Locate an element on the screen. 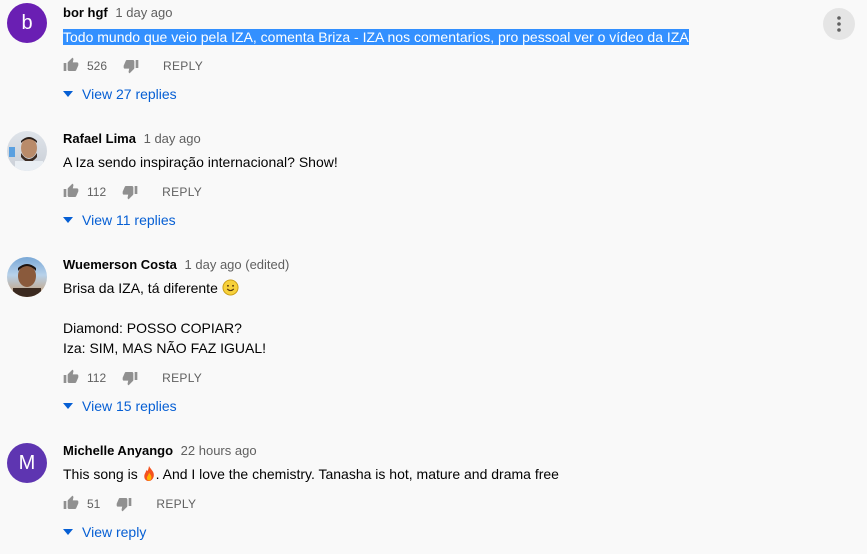 The height and width of the screenshot is (554, 867). view-replies-label: View 27 replies is located at coordinates (129, 94).